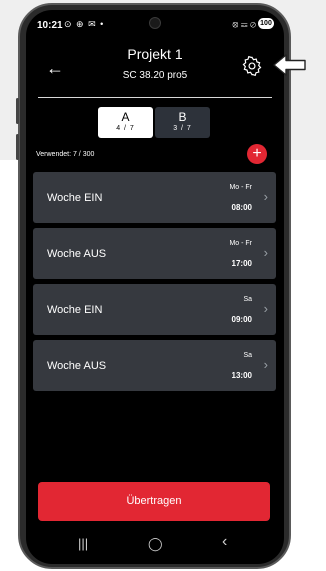 The width and height of the screenshot is (326, 571). What do you see at coordinates (50, 25) in the screenshot?
I see `status-time: 10:21` at bounding box center [50, 25].